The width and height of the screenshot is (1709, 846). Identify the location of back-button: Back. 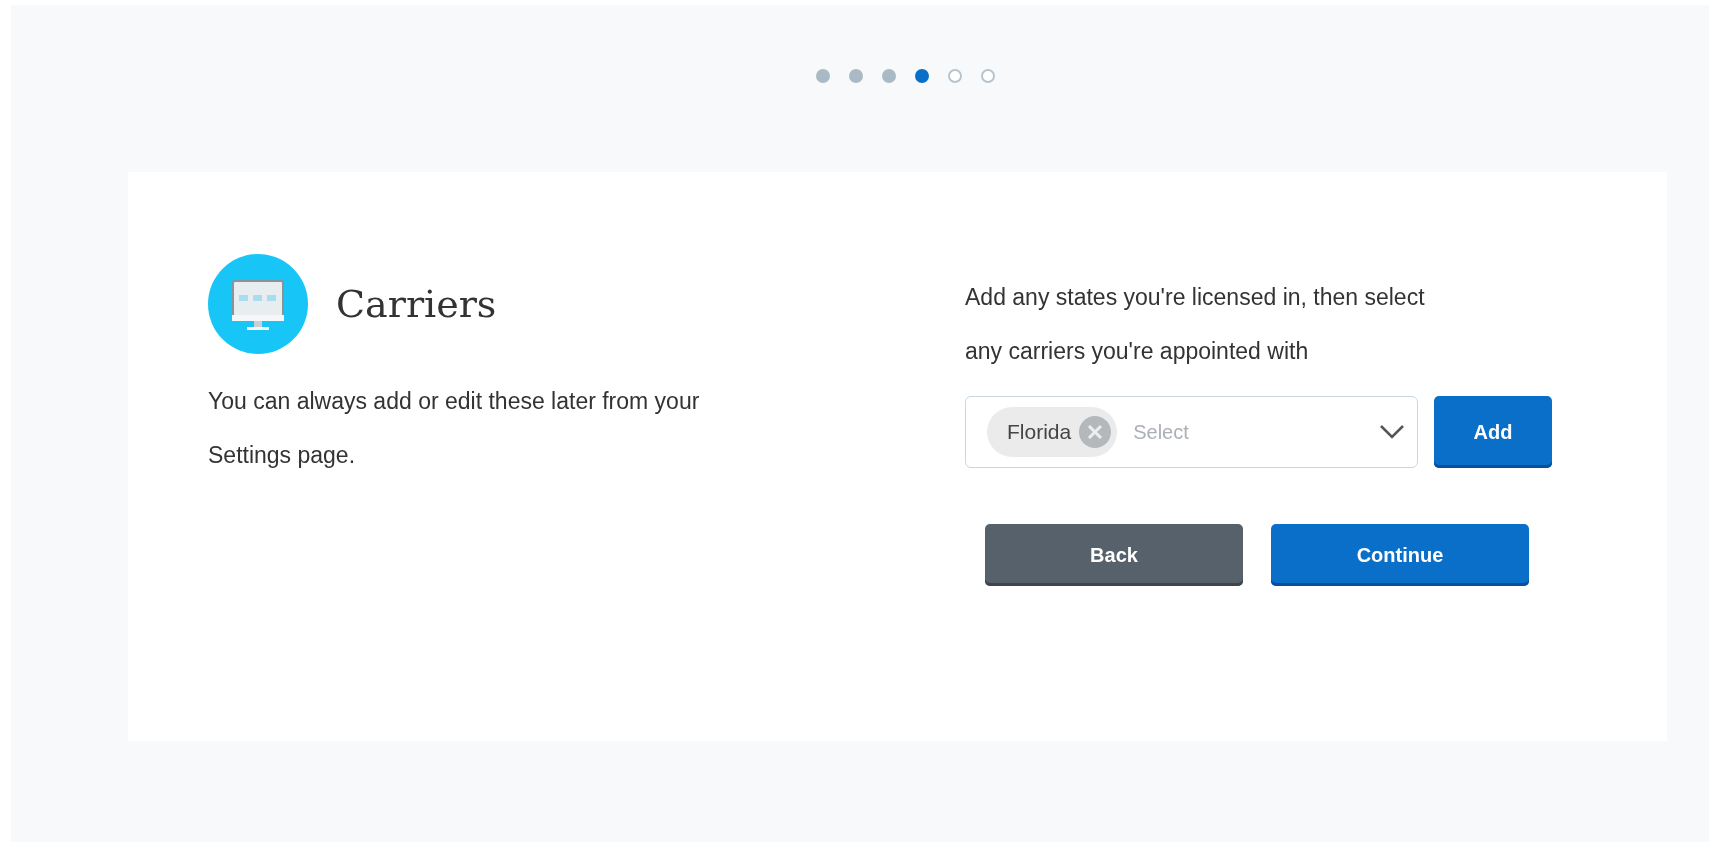
(1114, 555).